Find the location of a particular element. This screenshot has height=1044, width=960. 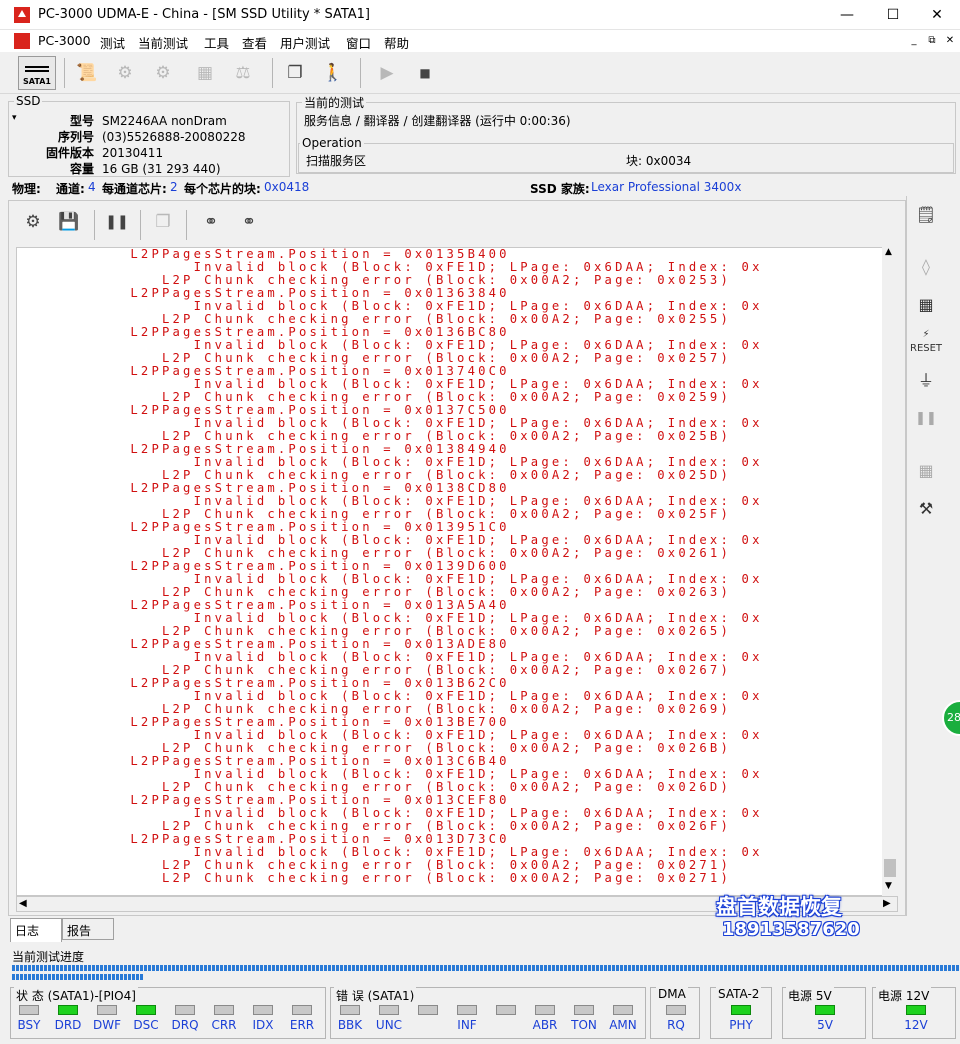

progress-bar is located at coordinates (486, 968).